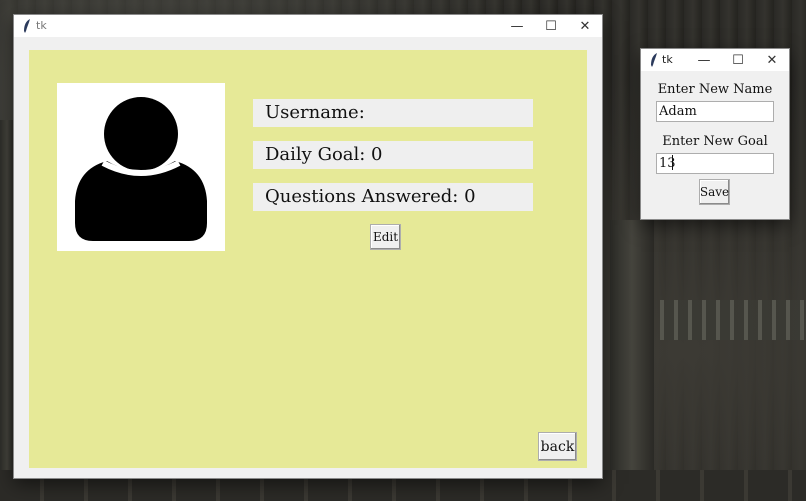 The width and height of the screenshot is (806, 501). Describe the element at coordinates (714, 192) in the screenshot. I see `save-button: Save` at that location.